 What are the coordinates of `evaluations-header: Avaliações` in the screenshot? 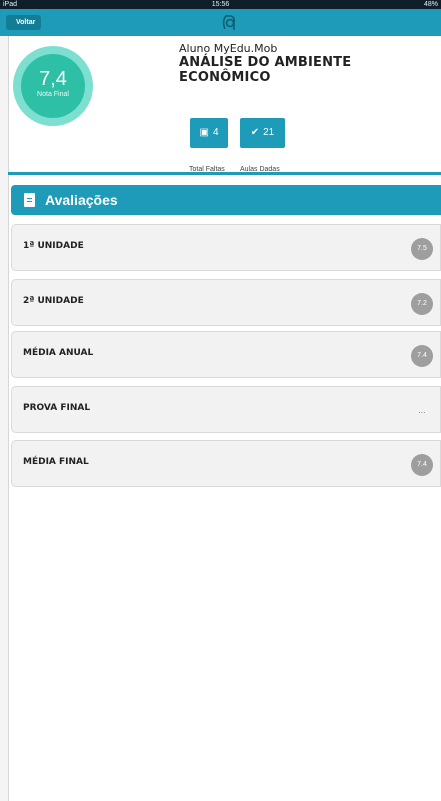 It's located at (226, 200).